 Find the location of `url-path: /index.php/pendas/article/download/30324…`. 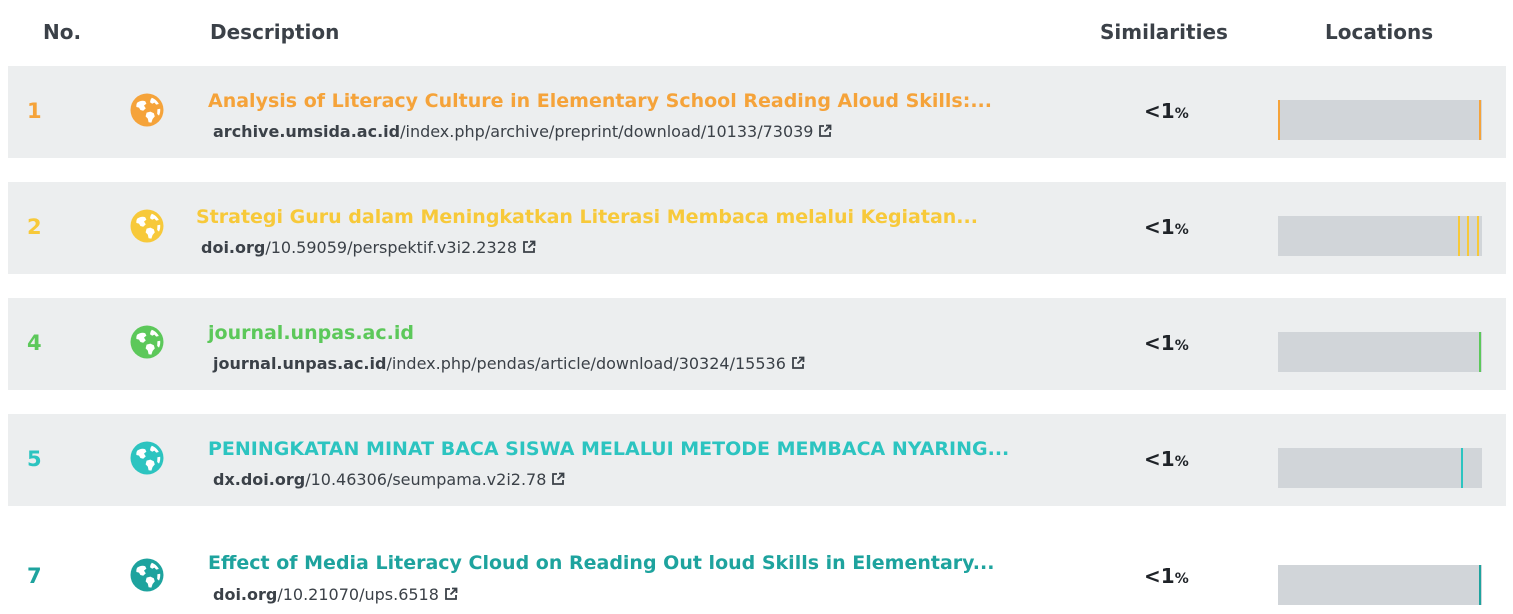

url-path: /index.php/pendas/article/download/30324… is located at coordinates (586, 363).